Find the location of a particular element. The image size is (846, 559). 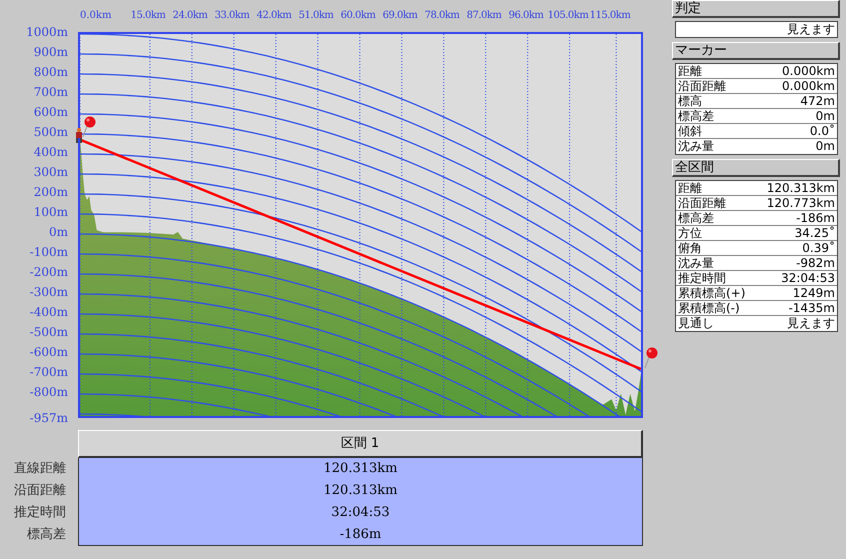

field-value: 472m is located at coordinates (818, 101).